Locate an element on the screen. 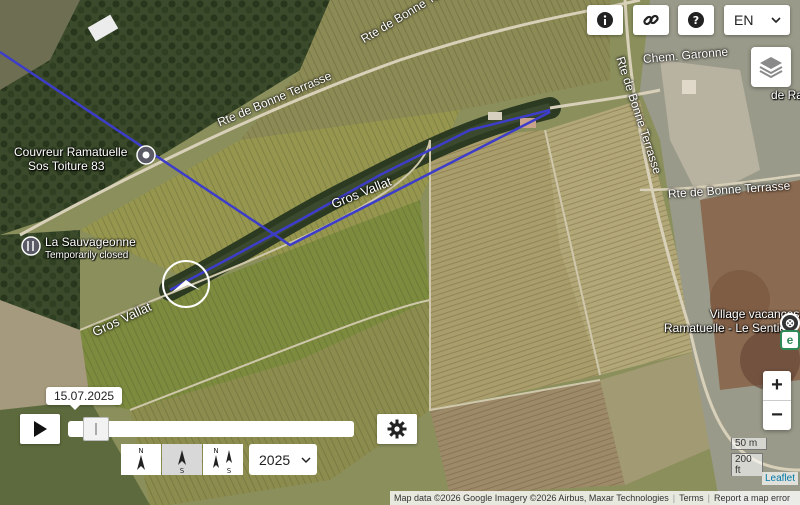 This screenshot has height=505, width=800. north-arrow-icon: N is located at coordinates (141, 458).